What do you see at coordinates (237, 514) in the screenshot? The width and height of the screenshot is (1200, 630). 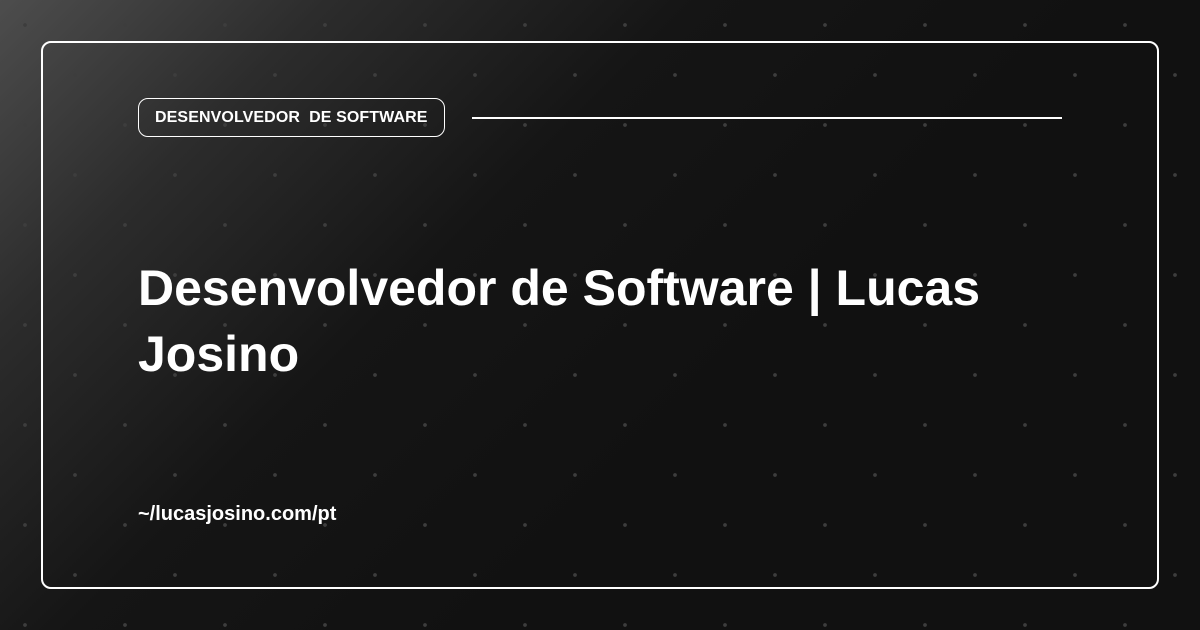 I see `site-url: ~/lucasjosino.com/pt` at bounding box center [237, 514].